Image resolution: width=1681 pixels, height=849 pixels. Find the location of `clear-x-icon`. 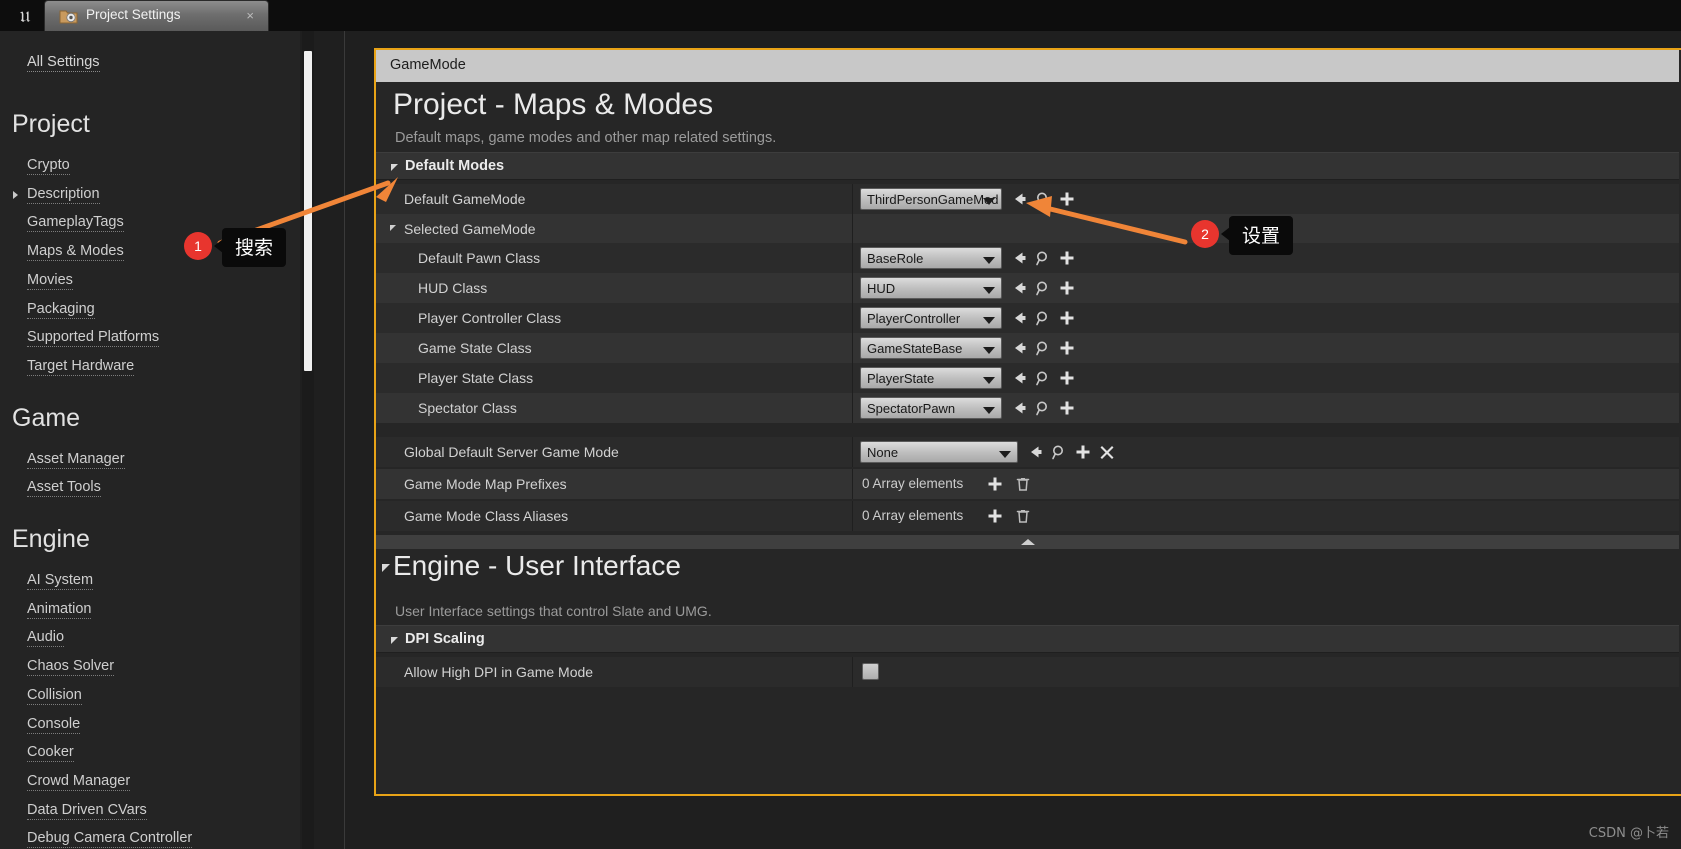

clear-x-icon is located at coordinates (1107, 452).